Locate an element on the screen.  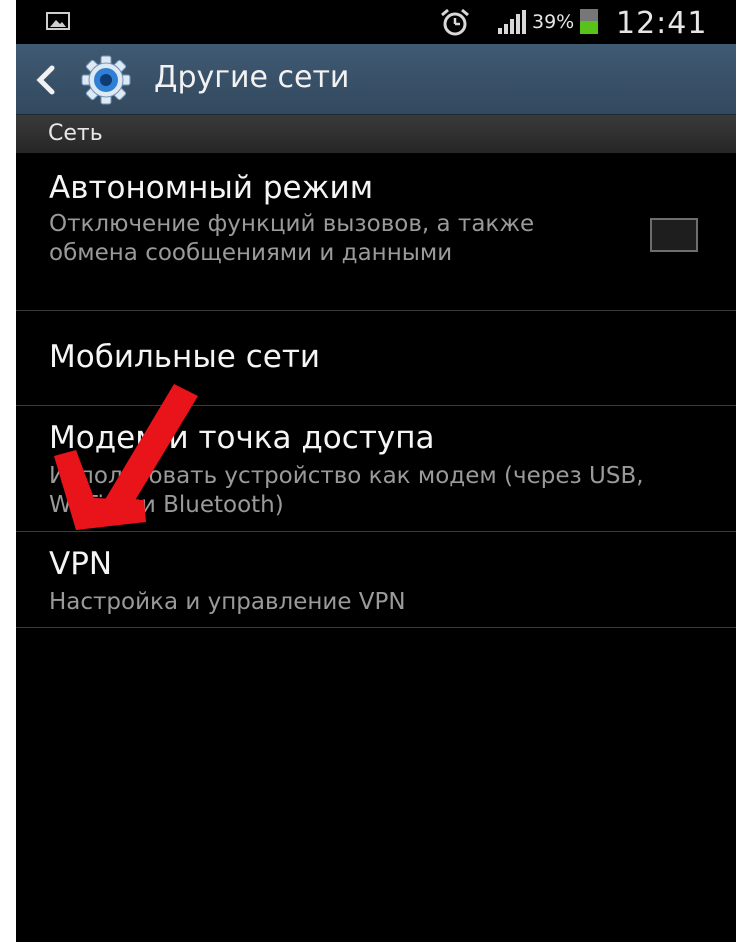
status-bar: 39% 12:41 is located at coordinates (376, 22).